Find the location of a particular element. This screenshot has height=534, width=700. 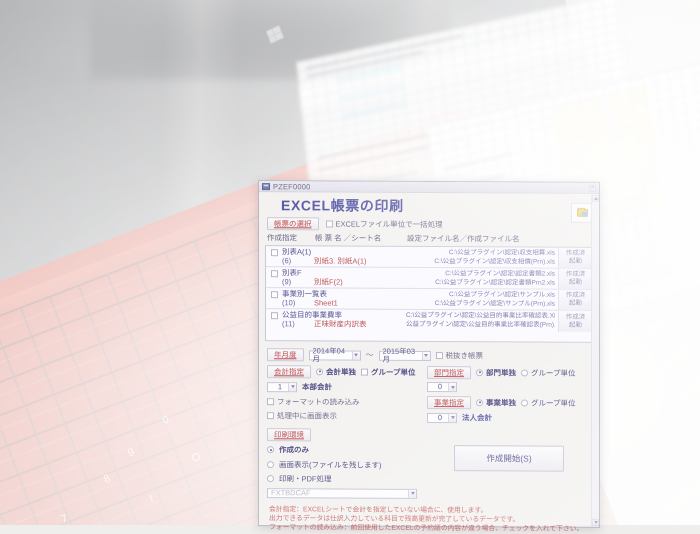

window-id-label: PZEF0000 is located at coordinates (292, 186).